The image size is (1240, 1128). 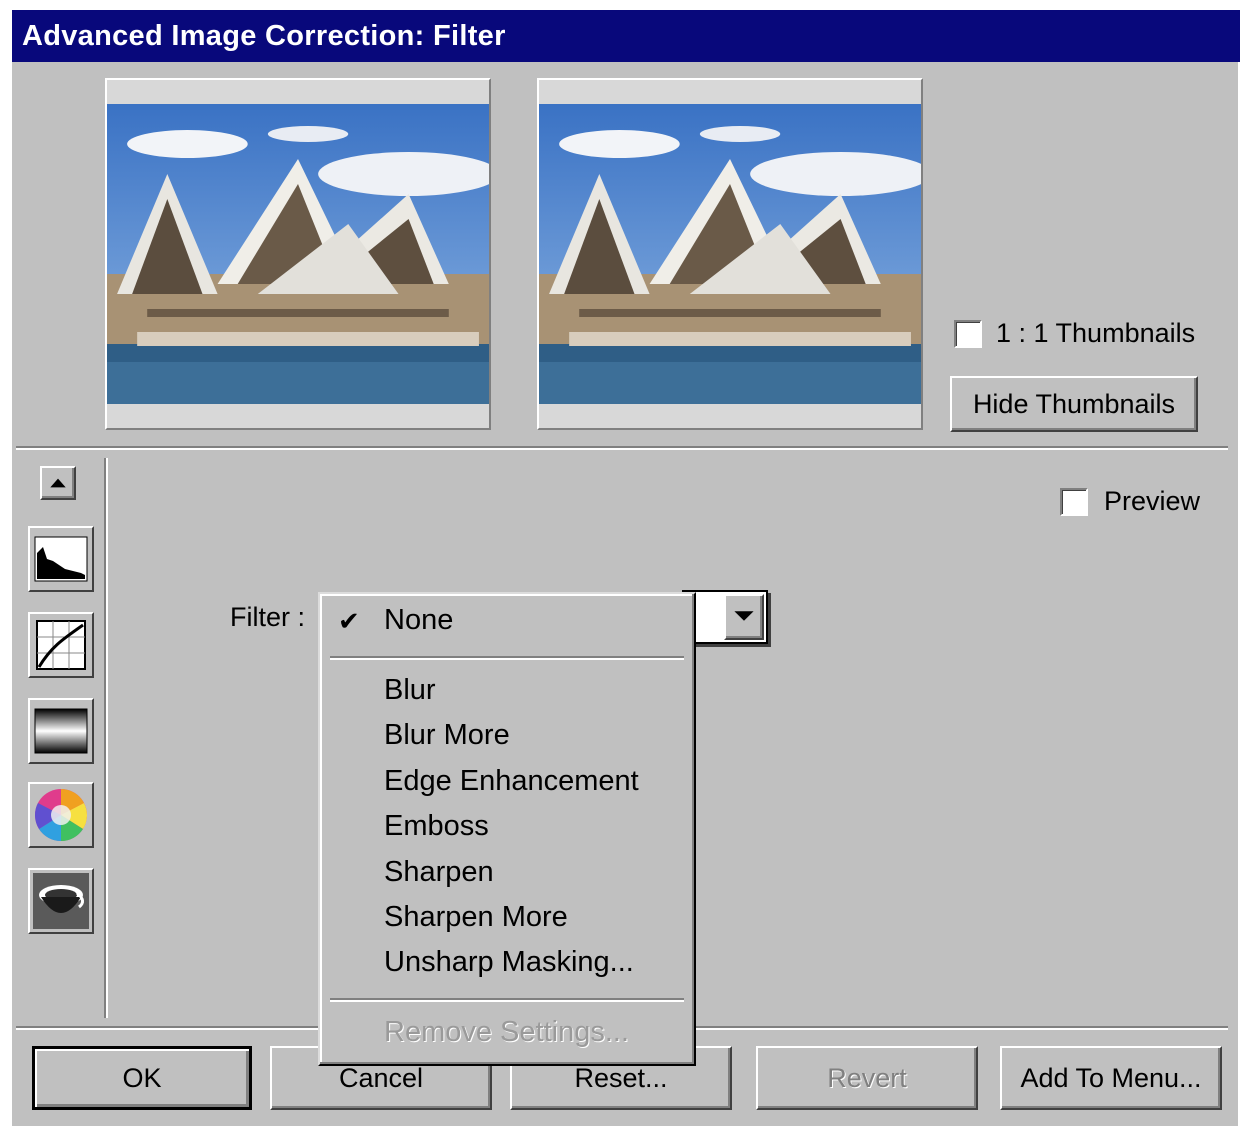 What do you see at coordinates (968, 334) in the screenshot?
I see `one-to-one-thumbnails-checkbox` at bounding box center [968, 334].